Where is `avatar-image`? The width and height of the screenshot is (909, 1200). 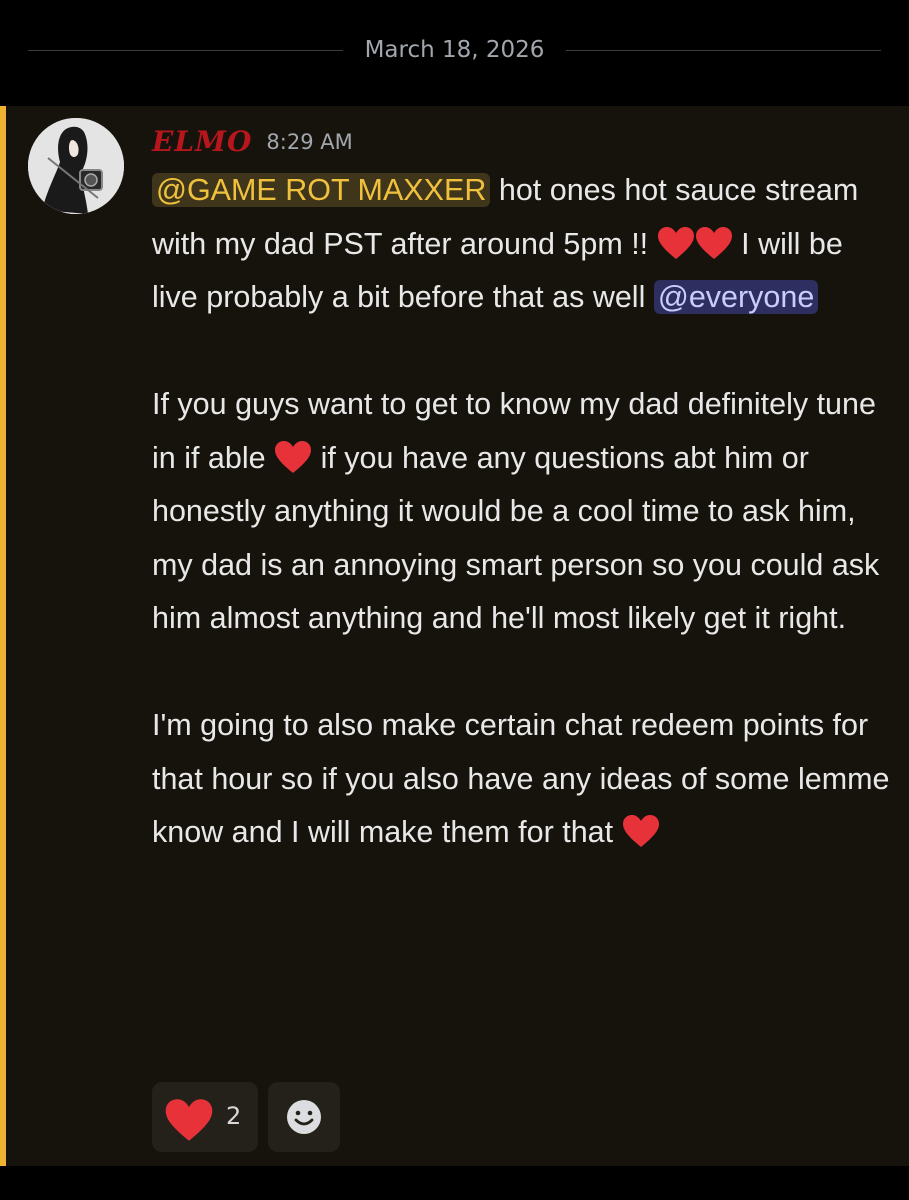 avatar-image is located at coordinates (76, 166).